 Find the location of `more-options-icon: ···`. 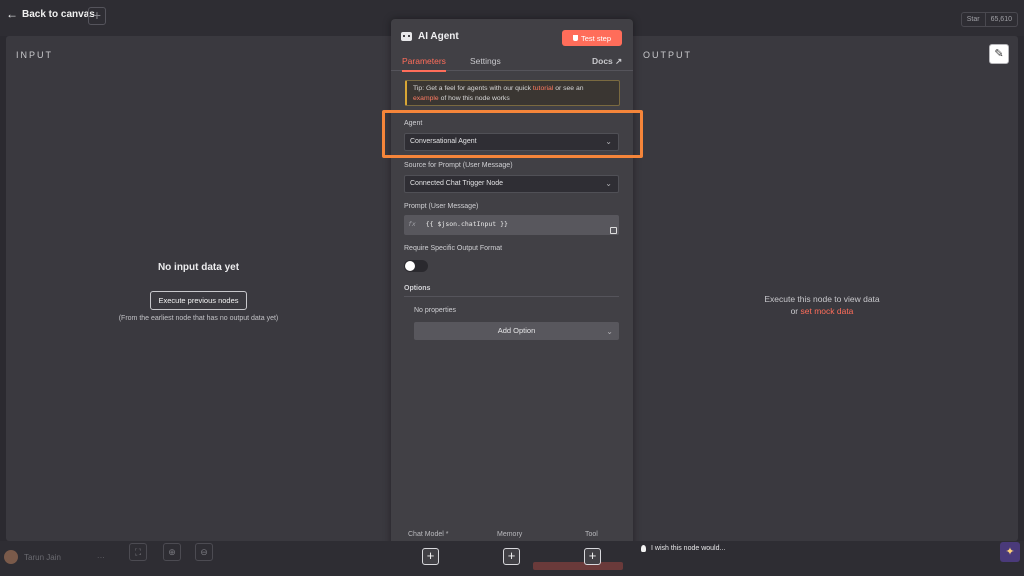

more-options-icon: ··· is located at coordinates (101, 557).